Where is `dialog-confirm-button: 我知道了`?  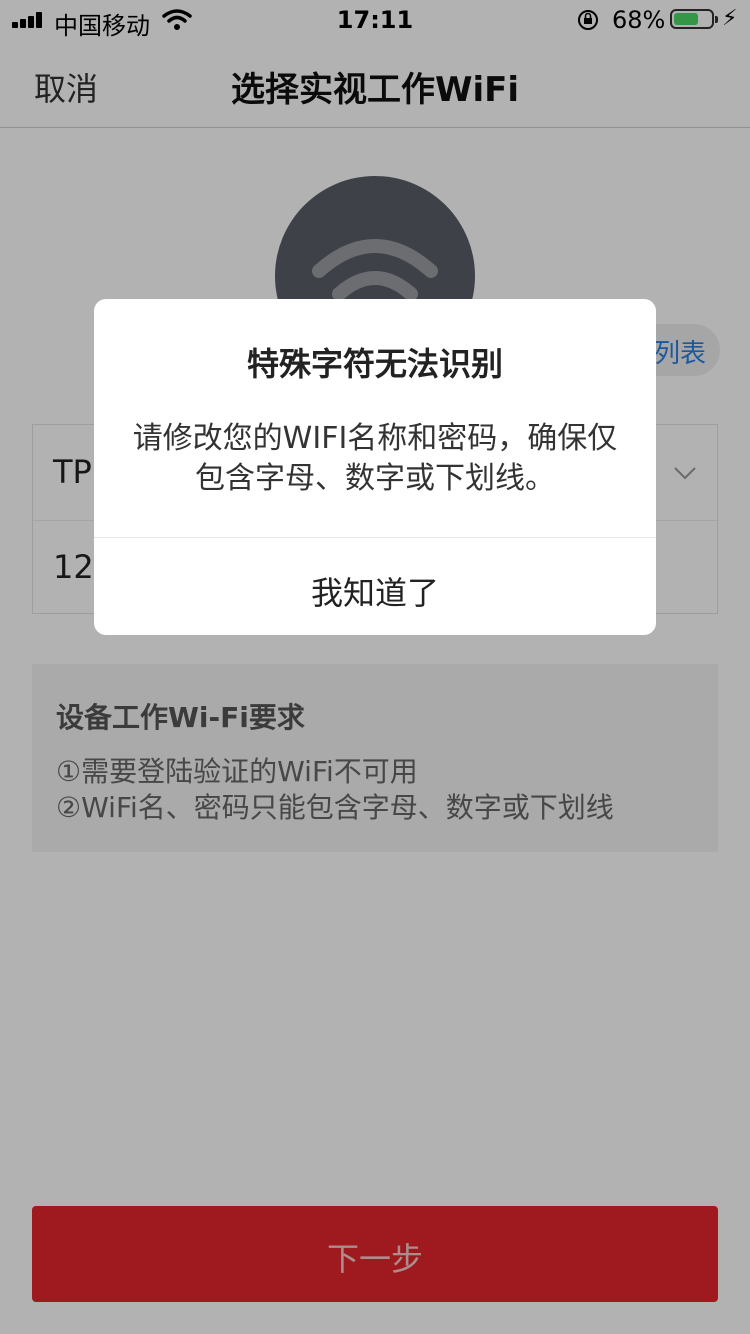 dialog-confirm-button: 我知道了 is located at coordinates (375, 586).